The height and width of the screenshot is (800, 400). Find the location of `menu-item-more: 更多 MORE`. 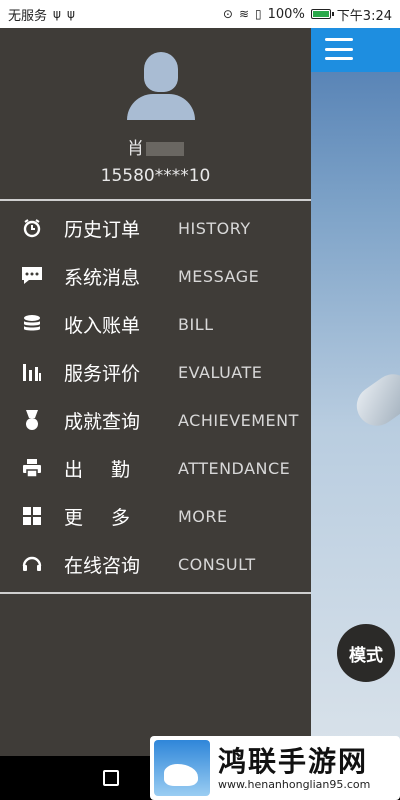

menu-item-more: 更多 MORE is located at coordinates (155, 516).